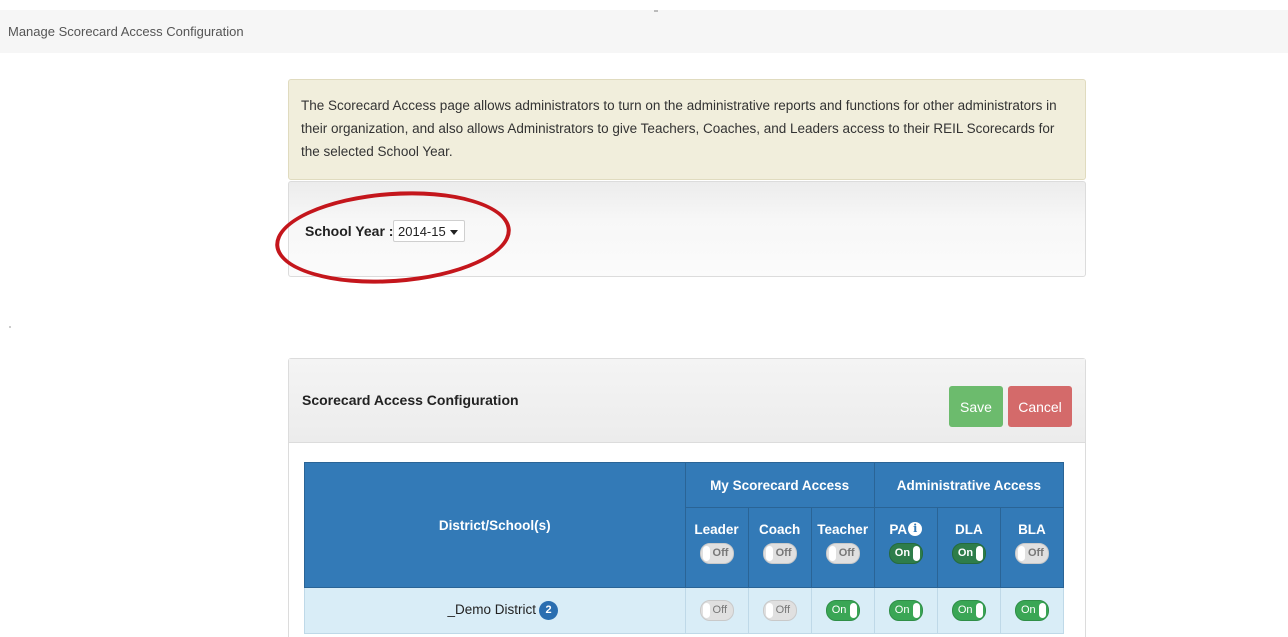  Describe the element at coordinates (716, 553) in the screenshot. I see `toggle-all-leader: Off` at that location.